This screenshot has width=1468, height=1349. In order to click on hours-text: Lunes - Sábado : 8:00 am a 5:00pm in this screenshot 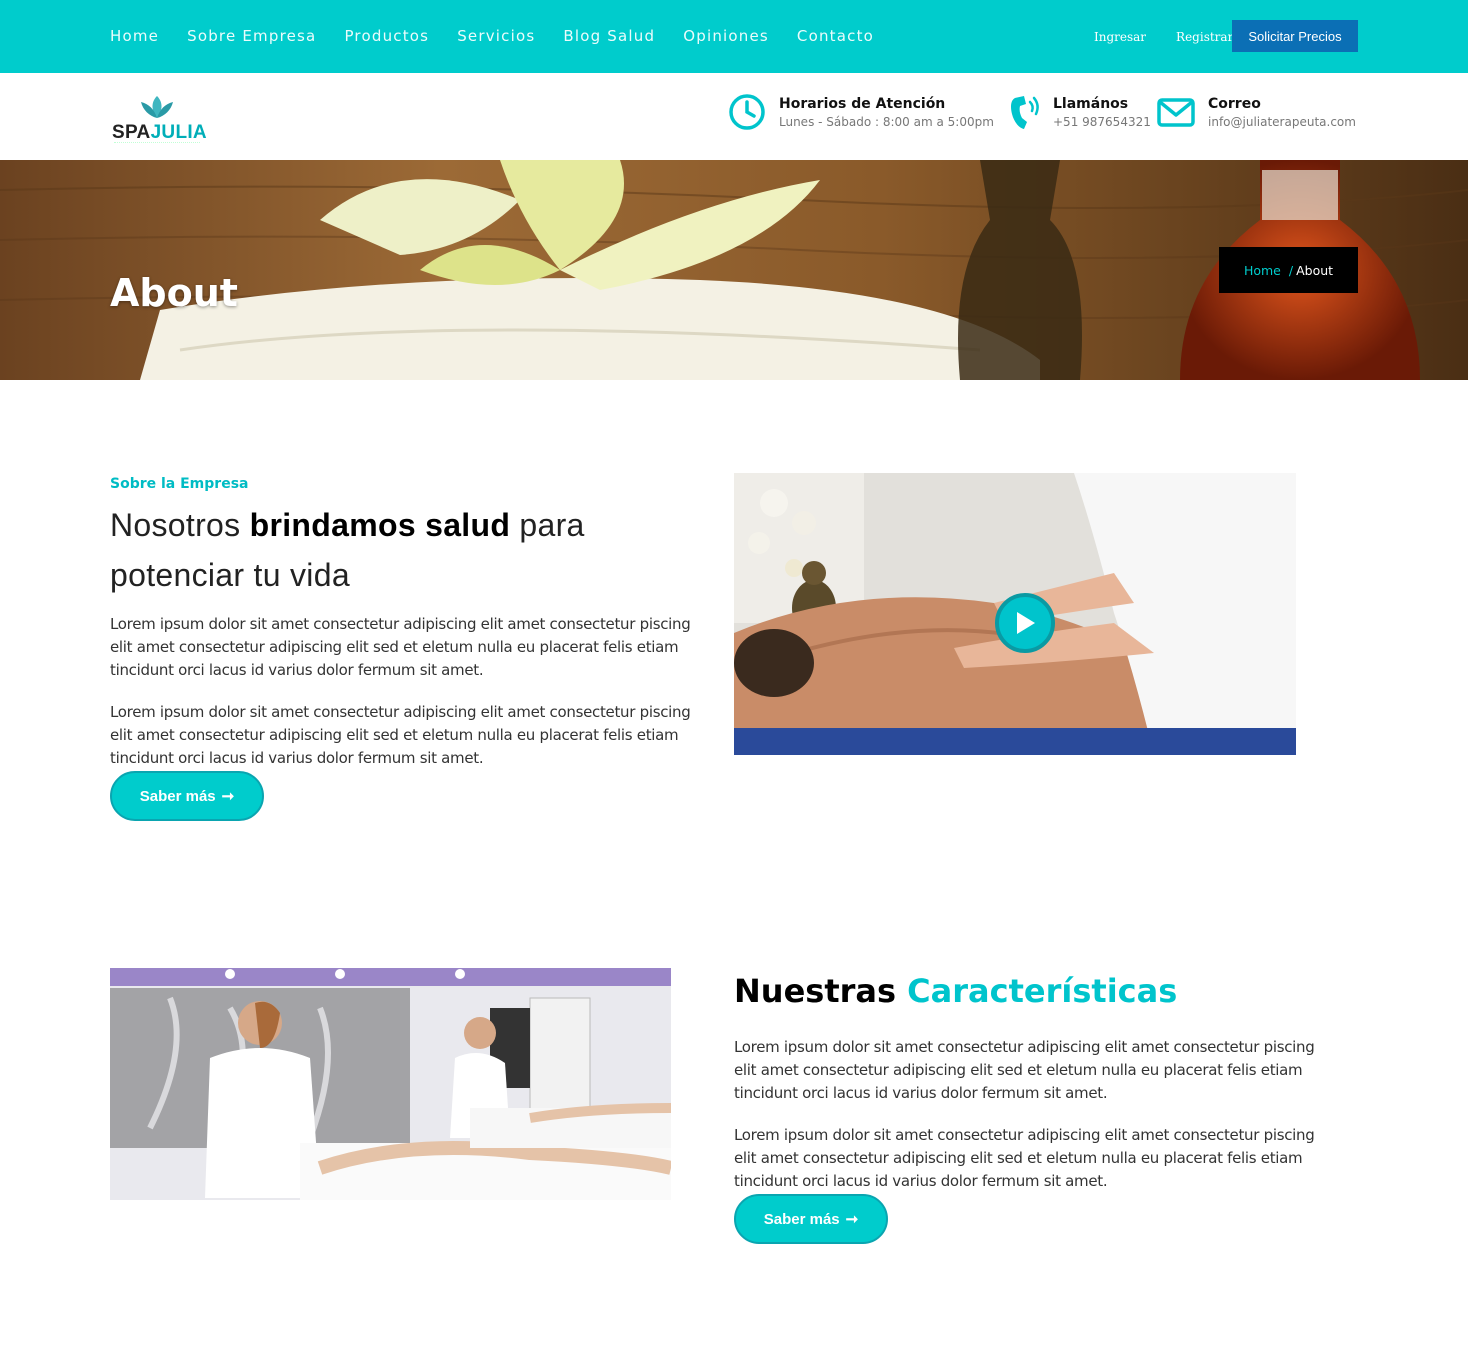, I will do `click(886, 122)`.